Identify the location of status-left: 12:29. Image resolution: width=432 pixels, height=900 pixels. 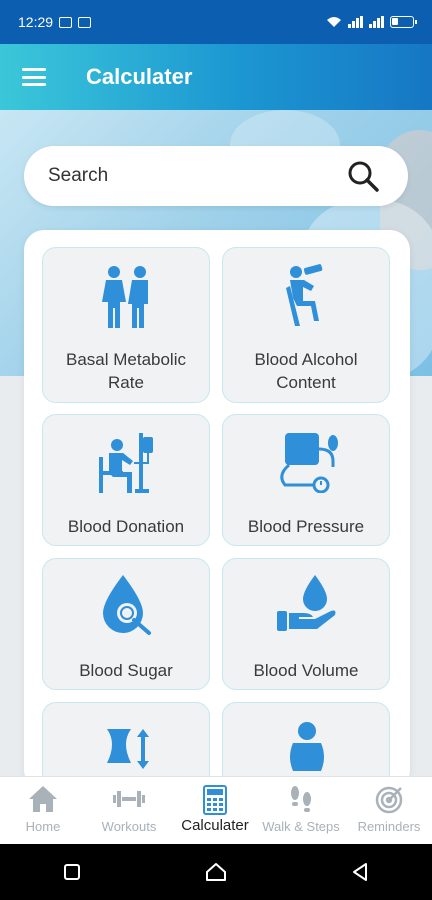
(55, 22).